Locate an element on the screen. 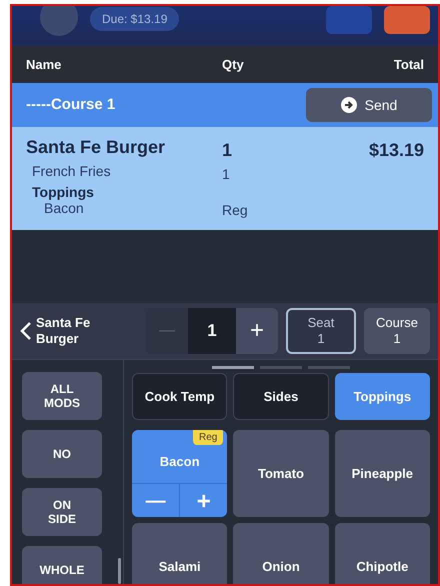 This screenshot has height=586, width=440. modifier-tile: Chipotle is located at coordinates (382, 553).